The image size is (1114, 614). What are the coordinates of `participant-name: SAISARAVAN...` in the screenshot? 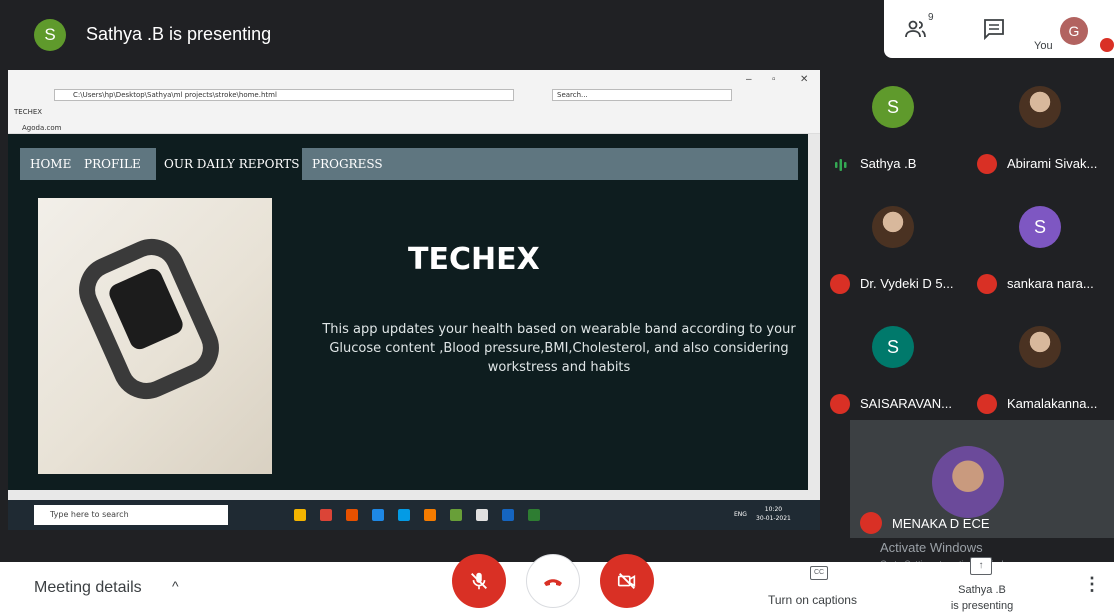 It's located at (906, 403).